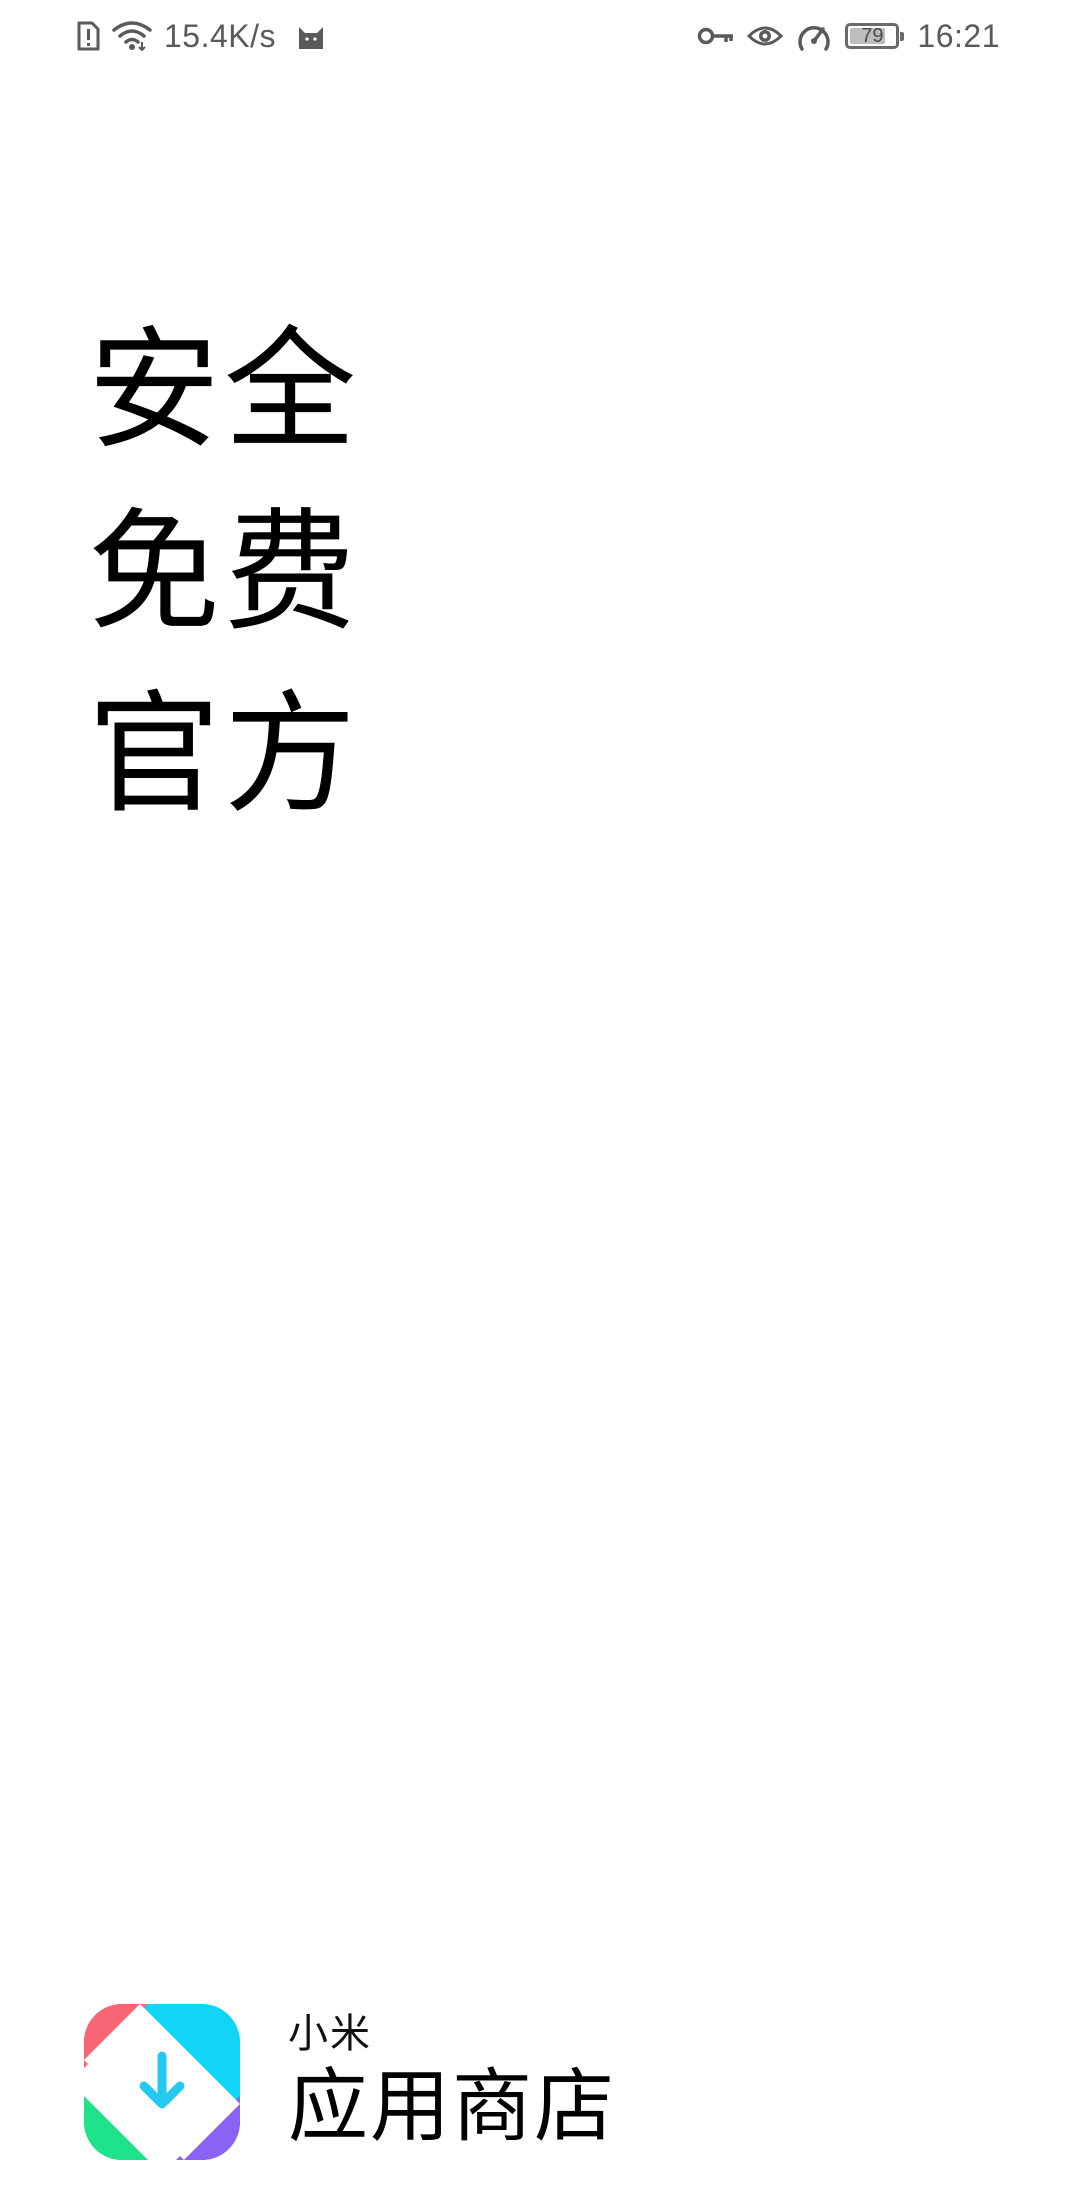 Image resolution: width=1080 pixels, height=2204 pixels. Describe the element at coordinates (224, 755) in the screenshot. I see `slogan-line-official: 官方` at that location.